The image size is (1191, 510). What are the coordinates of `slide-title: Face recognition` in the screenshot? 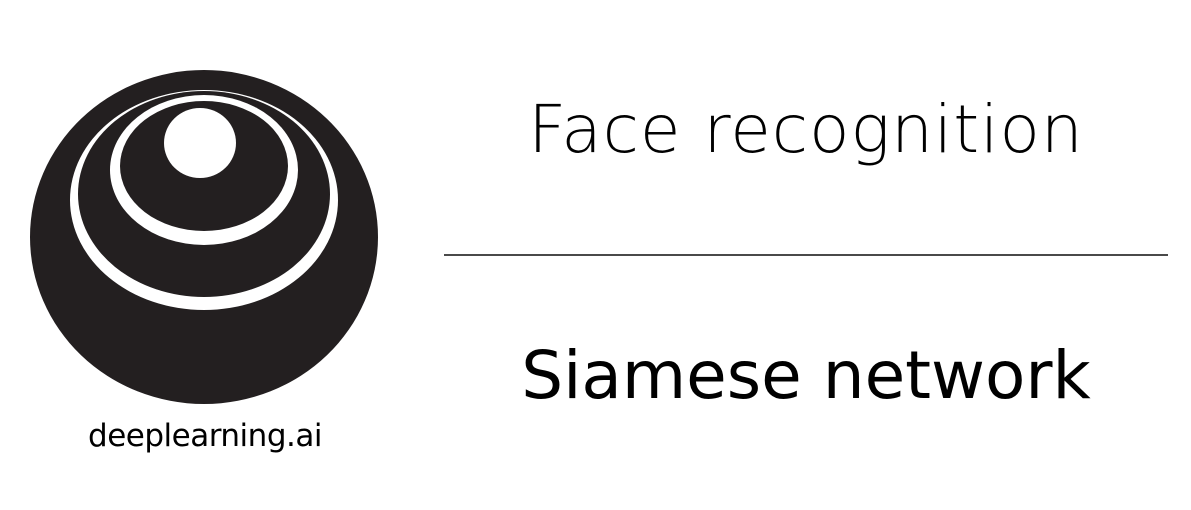 It's located at (806, 129).